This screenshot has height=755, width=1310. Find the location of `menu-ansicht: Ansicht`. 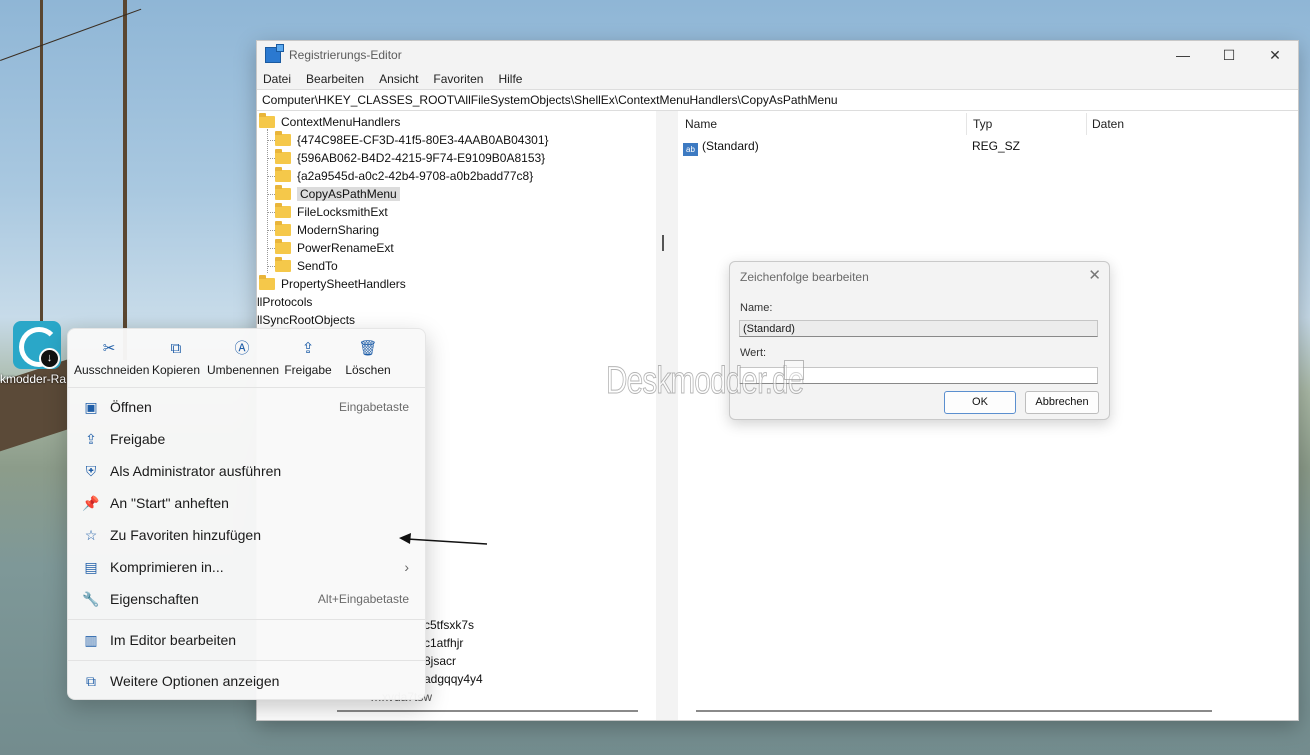

menu-ansicht: Ansicht is located at coordinates (398, 79).